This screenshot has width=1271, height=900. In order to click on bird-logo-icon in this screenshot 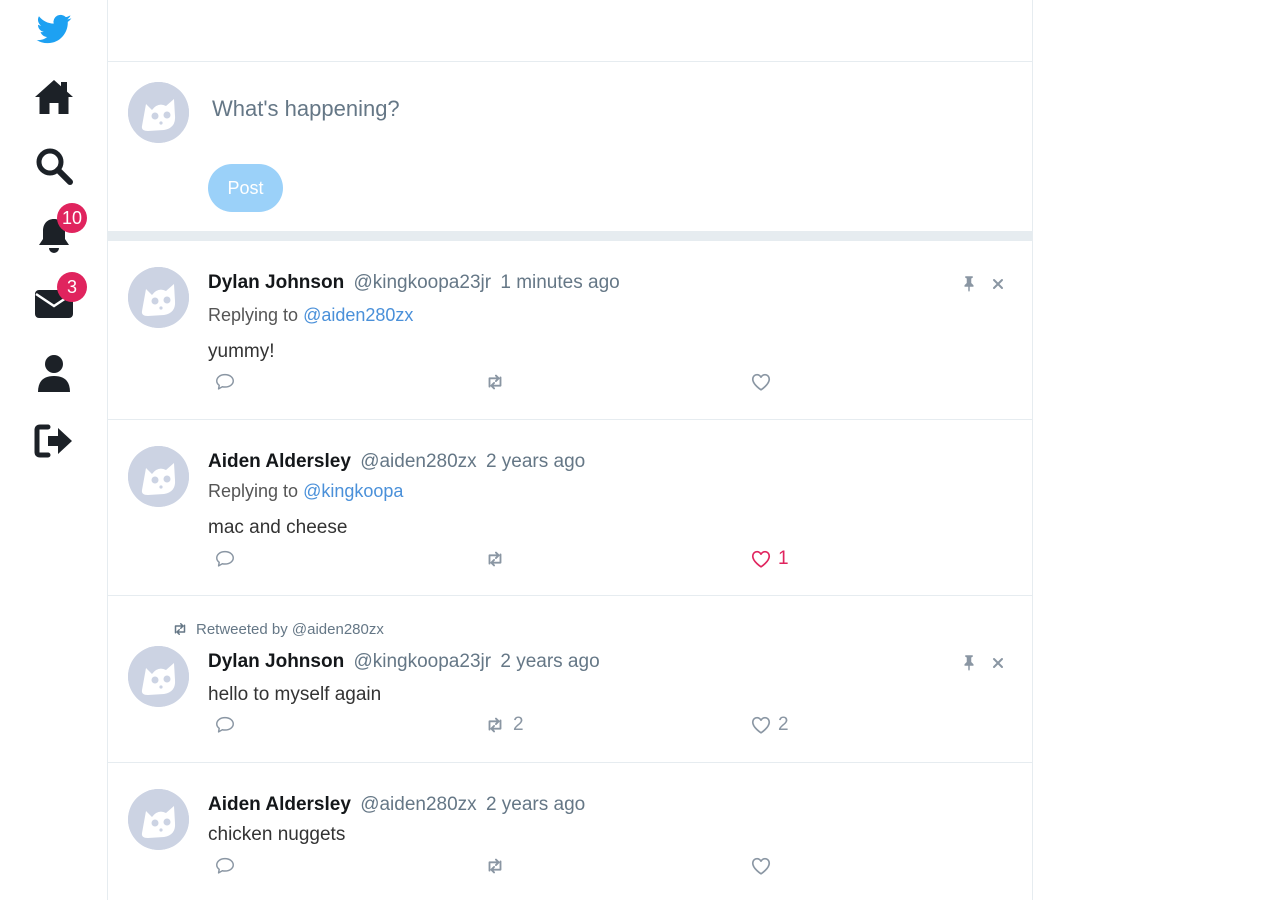, I will do `click(54, 30)`.